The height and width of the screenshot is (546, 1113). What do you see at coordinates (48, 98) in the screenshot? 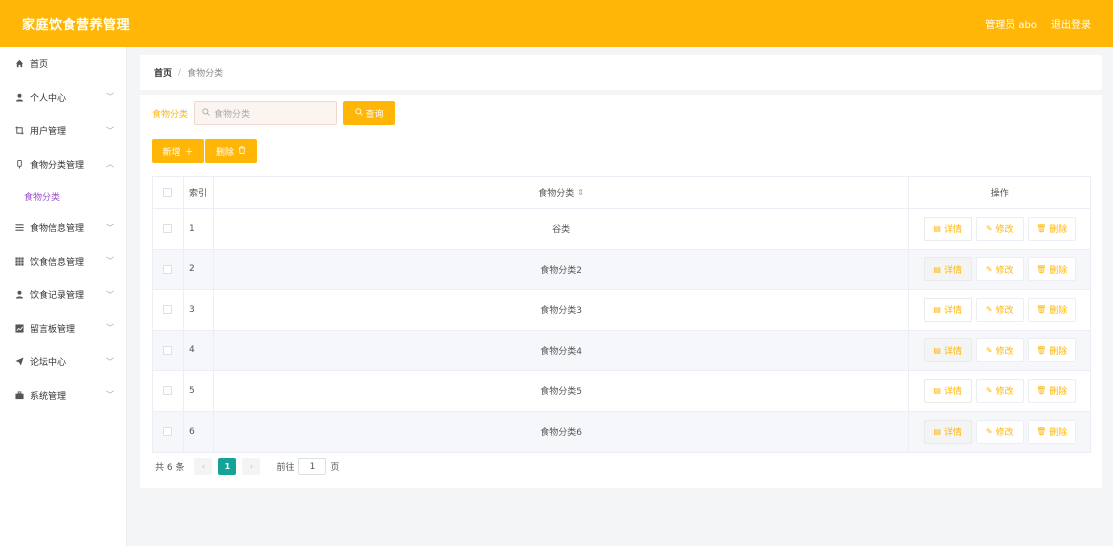
I see `sidebar-item-label: 个人中心` at bounding box center [48, 98].